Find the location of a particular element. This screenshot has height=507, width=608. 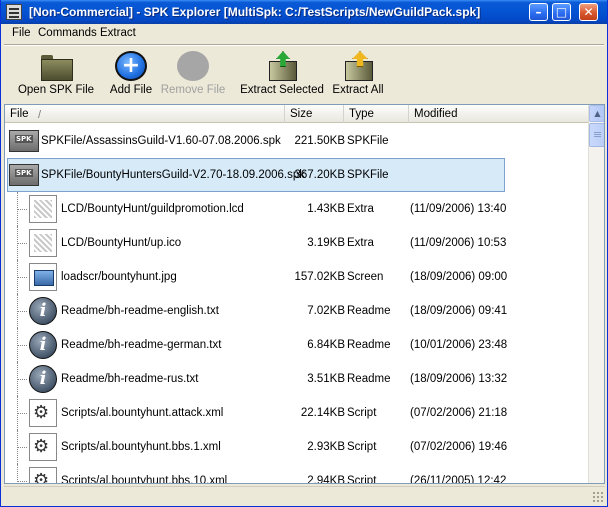

extract-selected-label: Extract Selected is located at coordinates (282, 90).